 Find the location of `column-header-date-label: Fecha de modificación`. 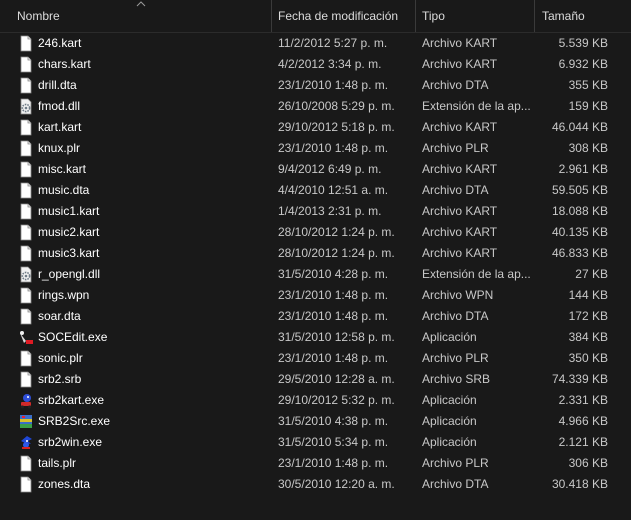

column-header-date-label: Fecha de modificación is located at coordinates (338, 16).